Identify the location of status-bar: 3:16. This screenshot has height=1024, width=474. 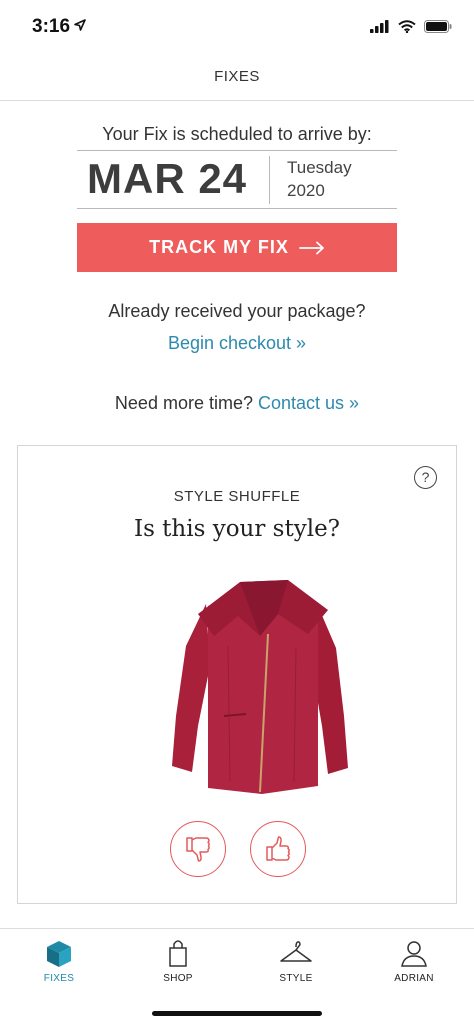
(237, 29).